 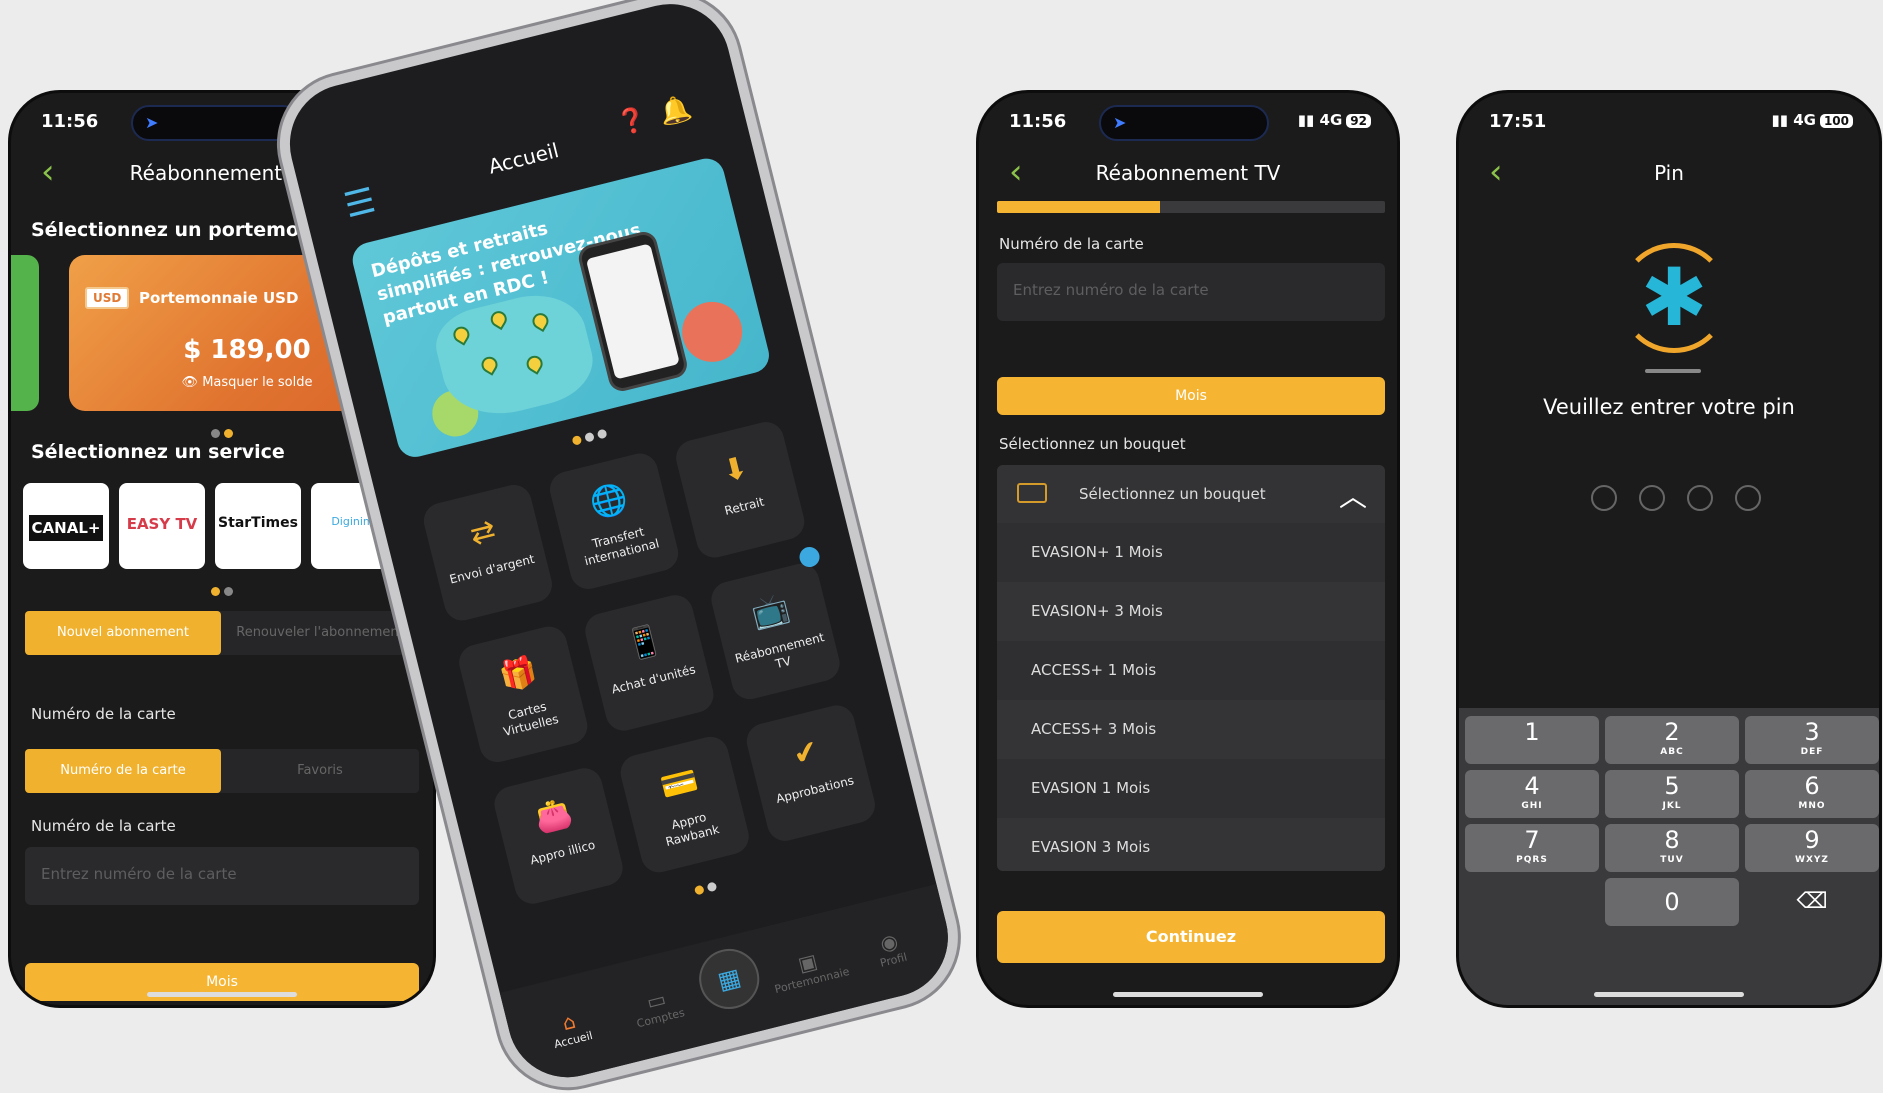 What do you see at coordinates (1532, 840) in the screenshot?
I see `key-digit: 7` at bounding box center [1532, 840].